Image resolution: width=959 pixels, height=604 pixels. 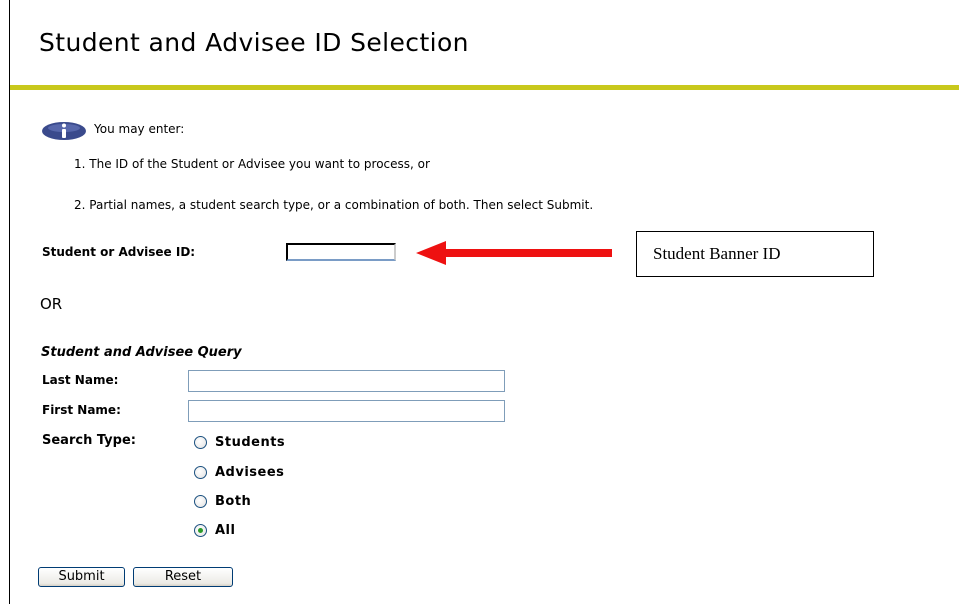 What do you see at coordinates (254, 42) in the screenshot?
I see `page-title: Student and Advisee ID Selection` at bounding box center [254, 42].